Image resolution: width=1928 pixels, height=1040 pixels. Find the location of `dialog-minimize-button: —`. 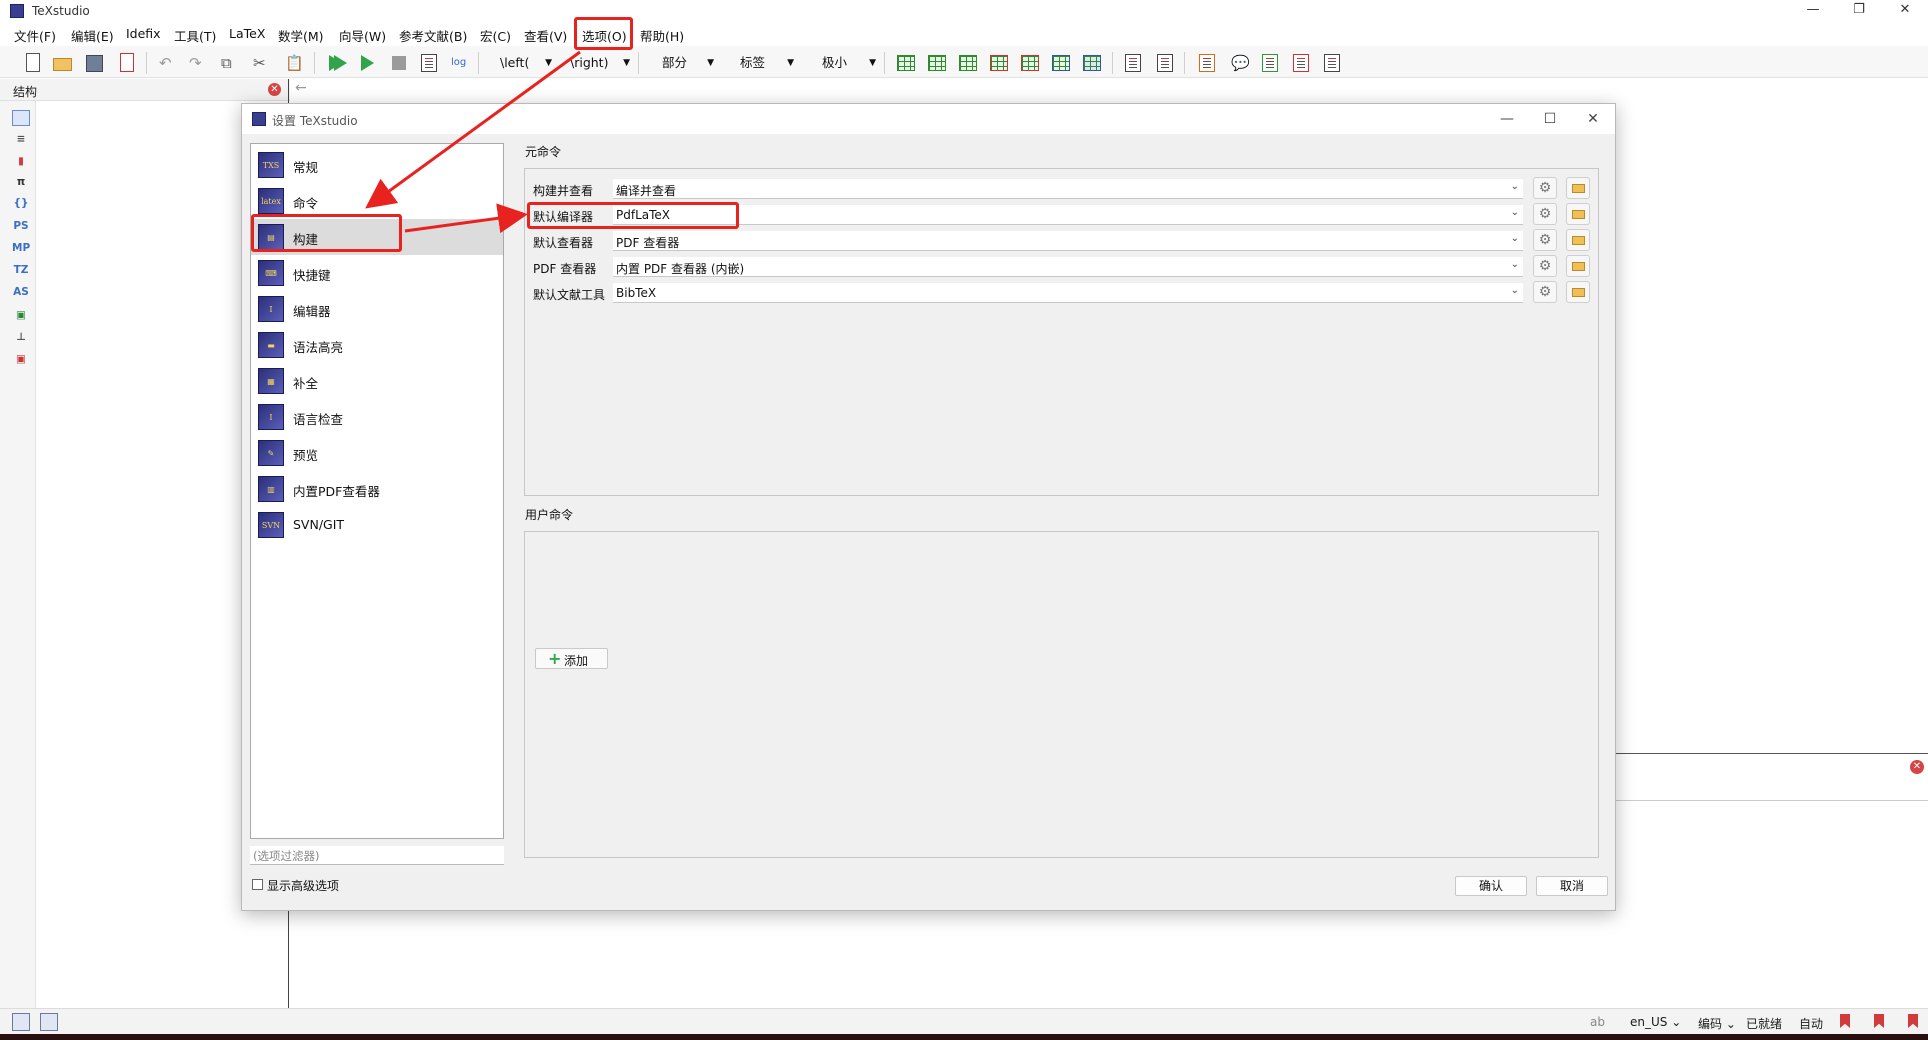

dialog-minimize-button: — is located at coordinates (1507, 119).